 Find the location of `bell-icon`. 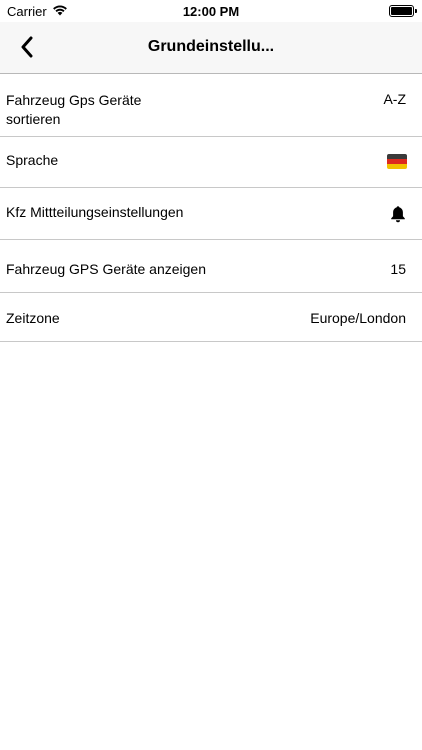

bell-icon is located at coordinates (398, 215).